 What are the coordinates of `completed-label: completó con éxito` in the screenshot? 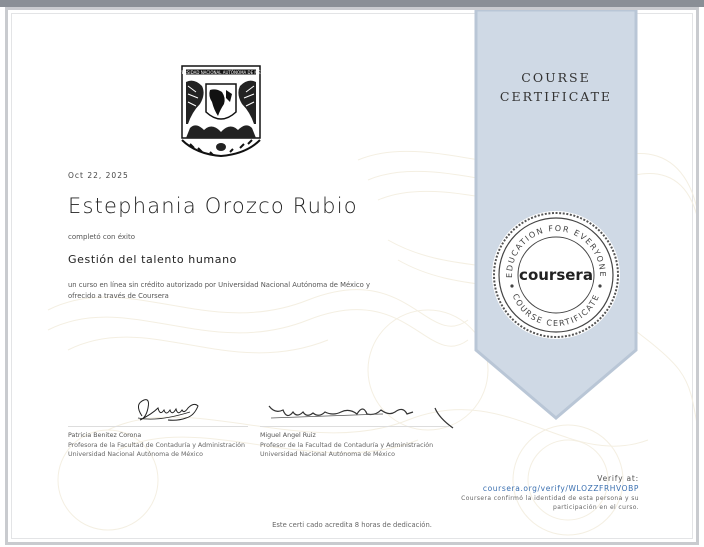 It's located at (101, 237).